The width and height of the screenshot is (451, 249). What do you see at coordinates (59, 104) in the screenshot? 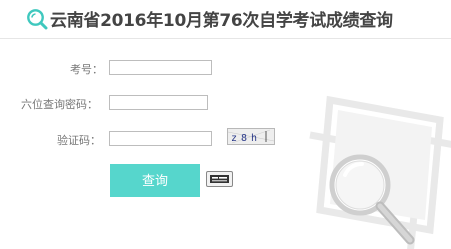
I see `password-label: 六位查询密码：` at bounding box center [59, 104].